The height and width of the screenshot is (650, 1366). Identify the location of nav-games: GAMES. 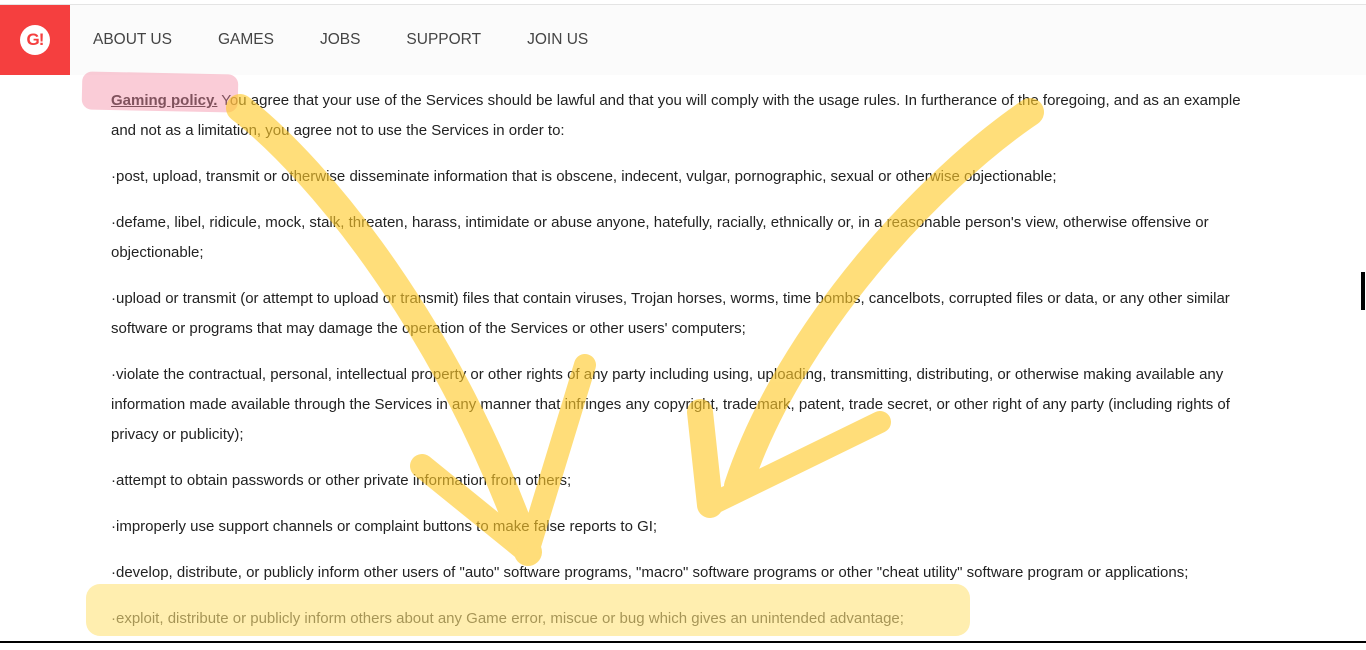
(246, 40).